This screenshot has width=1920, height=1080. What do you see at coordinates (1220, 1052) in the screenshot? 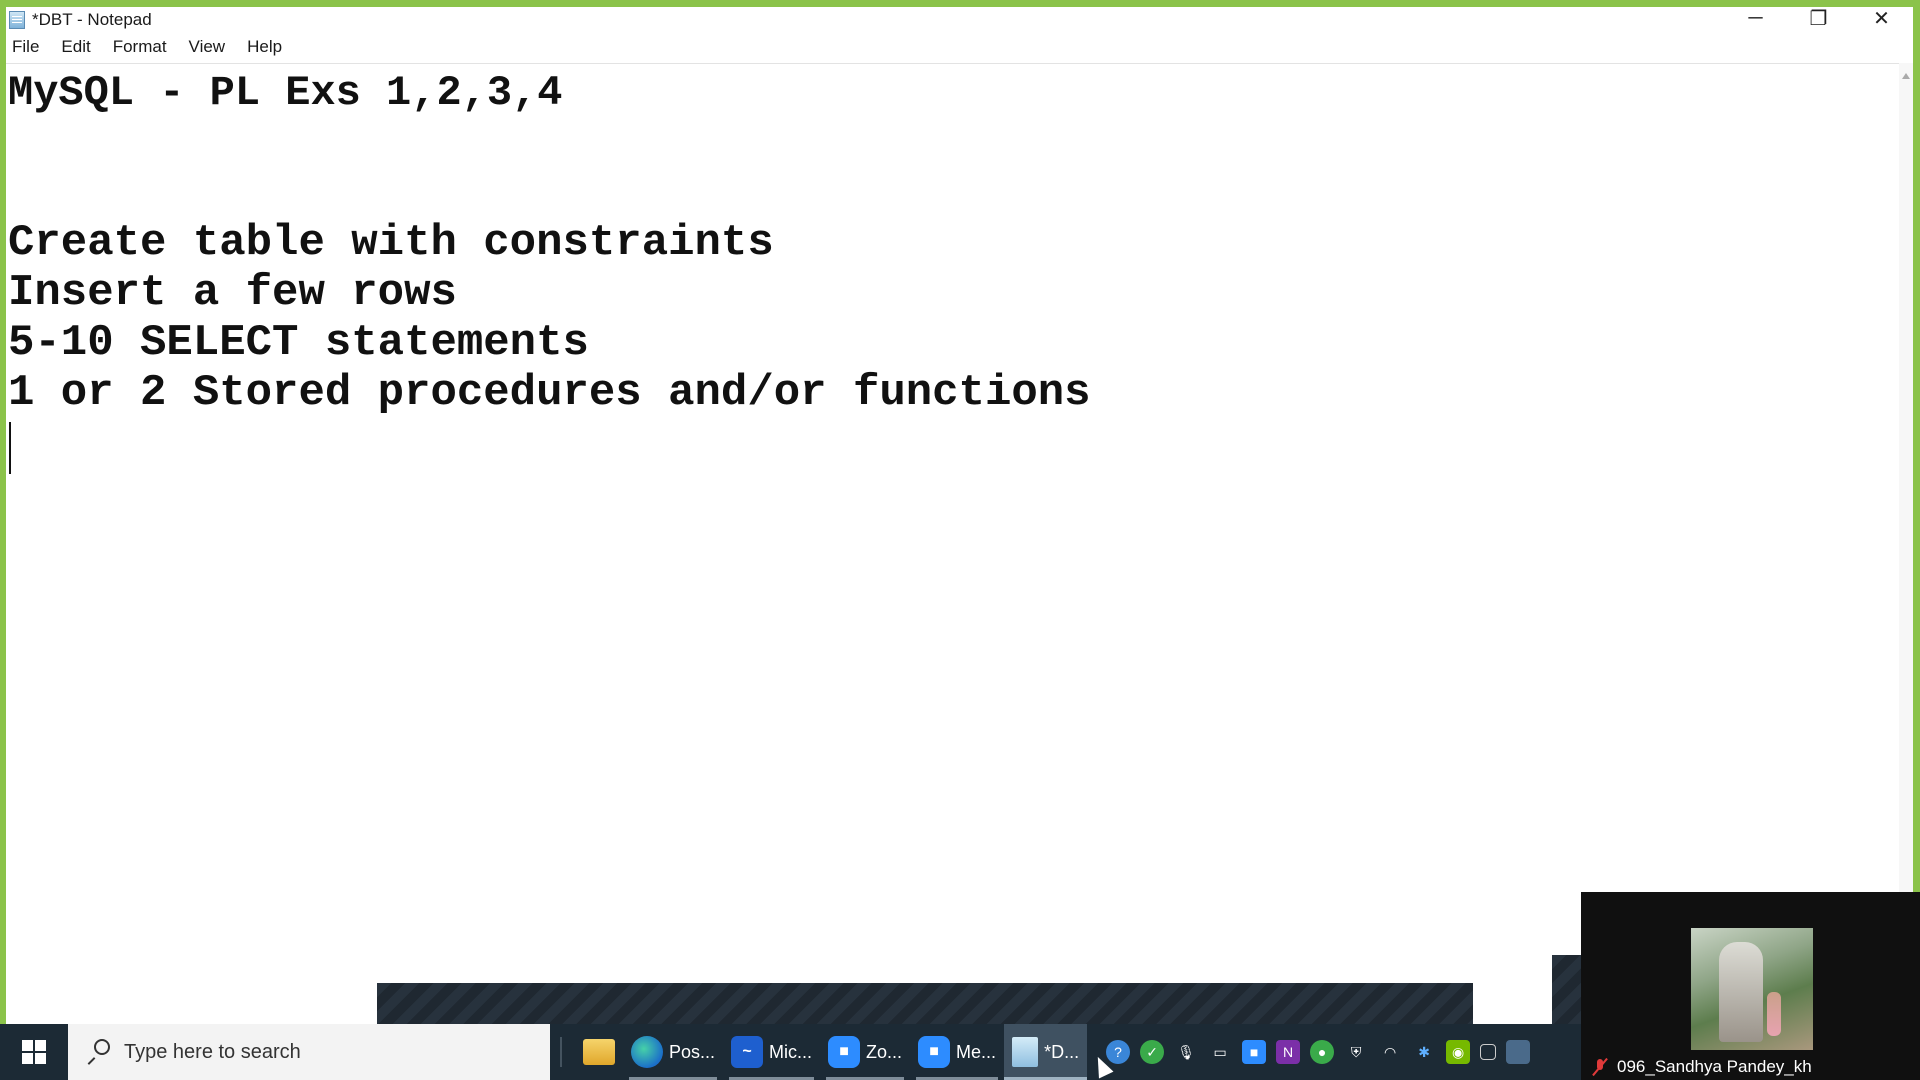
I see `battery-icon: ▭` at bounding box center [1220, 1052].